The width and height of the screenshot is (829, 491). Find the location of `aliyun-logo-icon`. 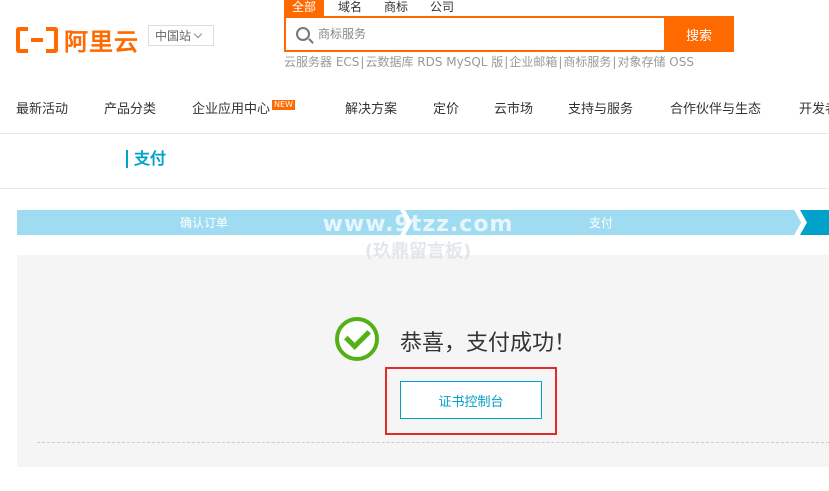

aliyun-logo-icon is located at coordinates (37, 39).